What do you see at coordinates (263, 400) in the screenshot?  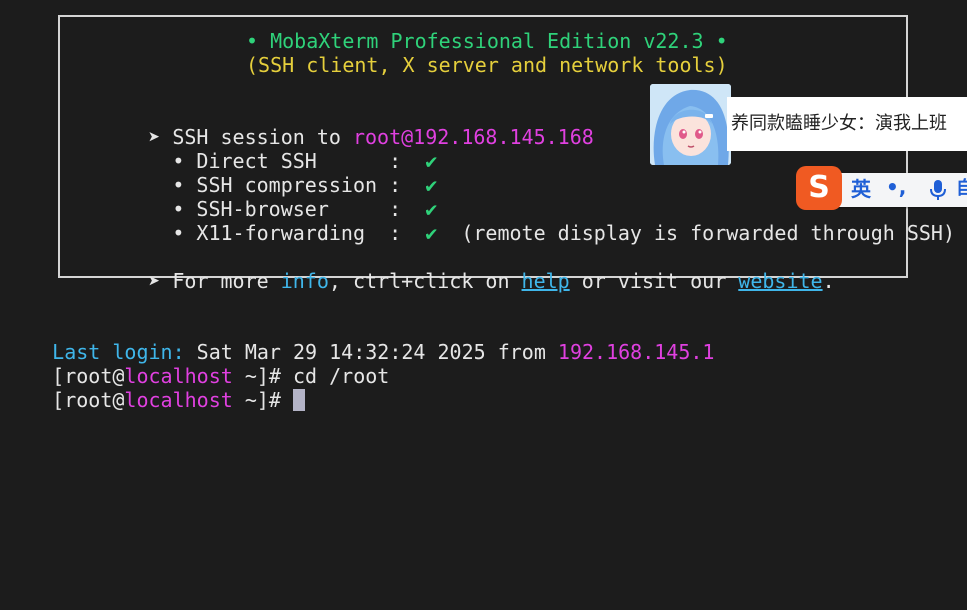 I see `prompt-close: ~]#` at bounding box center [263, 400].